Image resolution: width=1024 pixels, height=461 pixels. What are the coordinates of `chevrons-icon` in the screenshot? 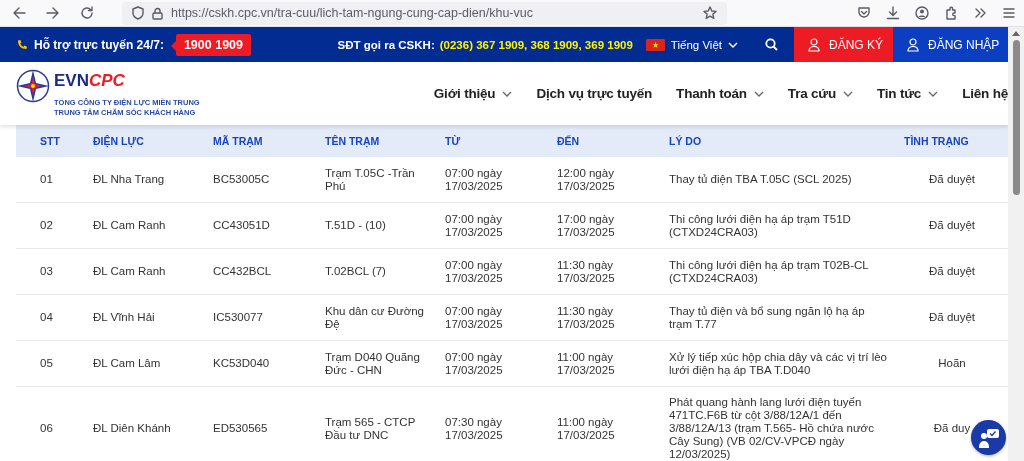 It's located at (980, 13).